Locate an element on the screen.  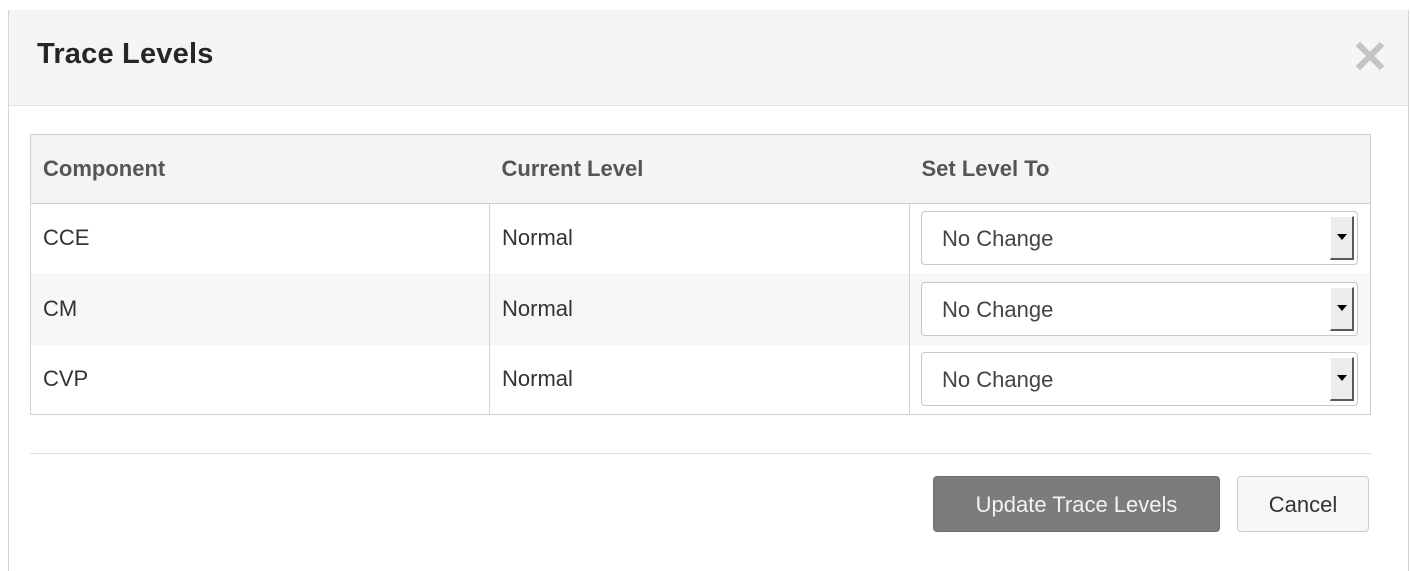
table-header-row: Component Current Level Set Level To is located at coordinates (700, 169).